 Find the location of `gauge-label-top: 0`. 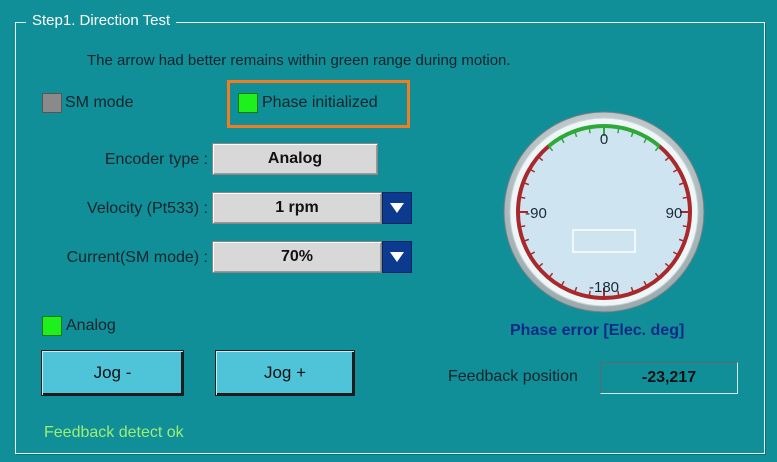

gauge-label-top: 0 is located at coordinates (604, 139).